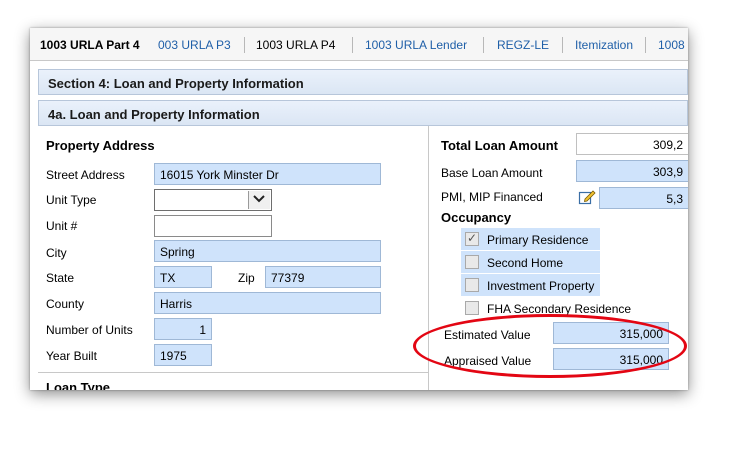 This screenshot has height=455, width=753. What do you see at coordinates (604, 45) in the screenshot?
I see `tab-itemization: Itemization` at bounding box center [604, 45].